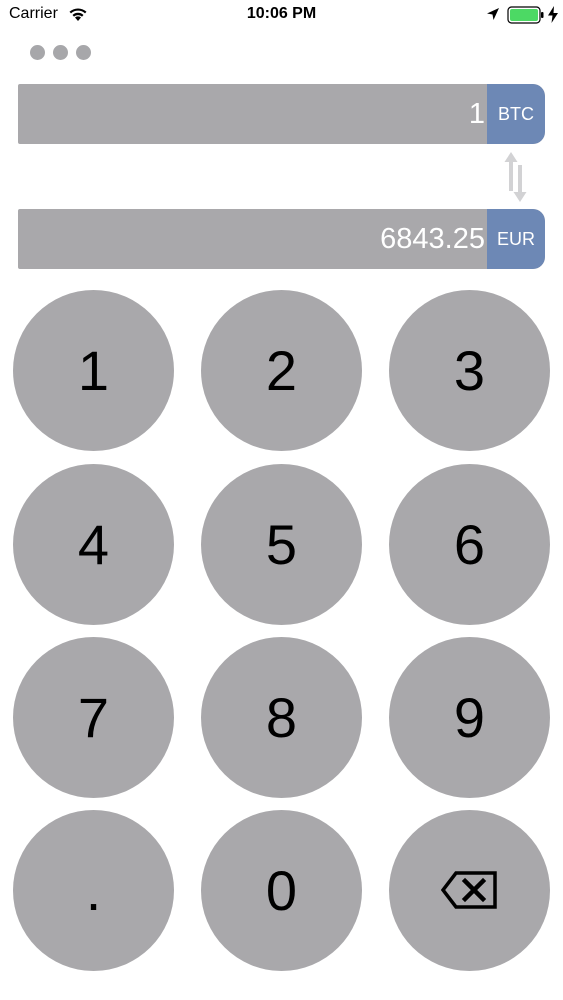  Describe the element at coordinates (526, 15) in the screenshot. I see `battery-icon` at that location.